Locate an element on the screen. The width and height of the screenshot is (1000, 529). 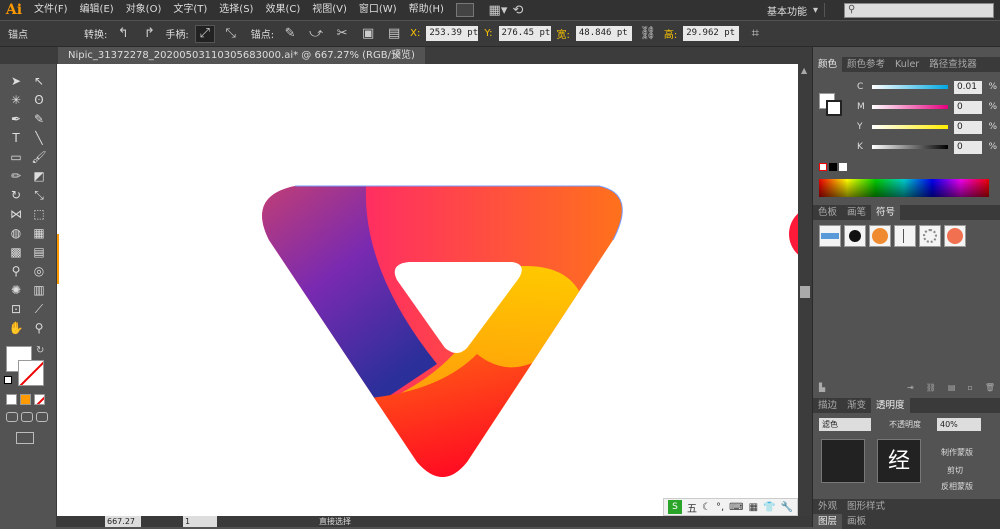
isolate-icon: ▣ is located at coordinates (368, 34).